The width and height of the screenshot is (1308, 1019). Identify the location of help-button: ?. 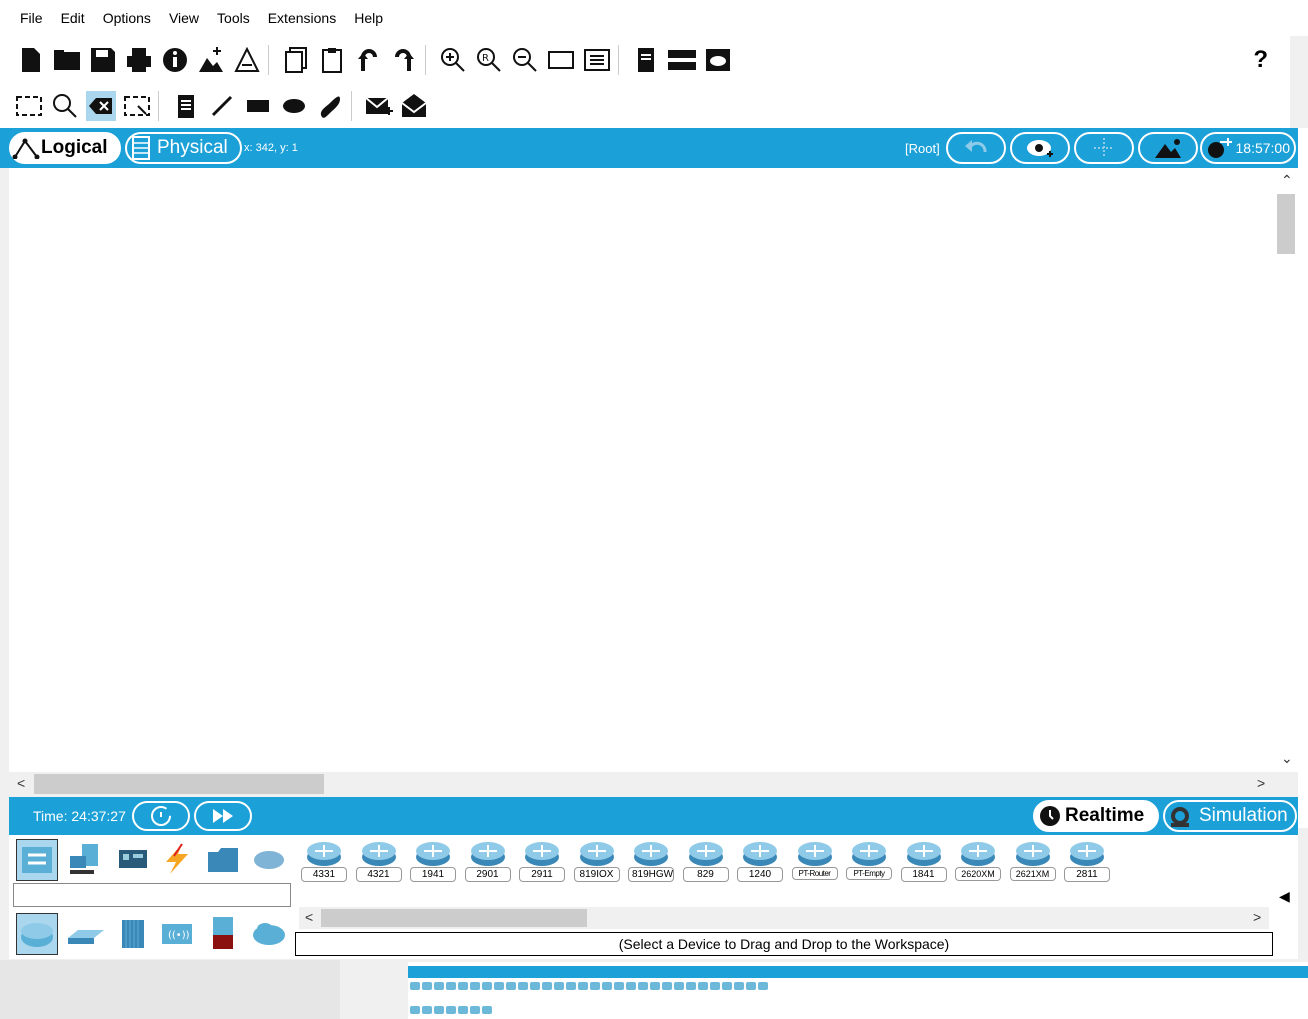
(1260, 60).